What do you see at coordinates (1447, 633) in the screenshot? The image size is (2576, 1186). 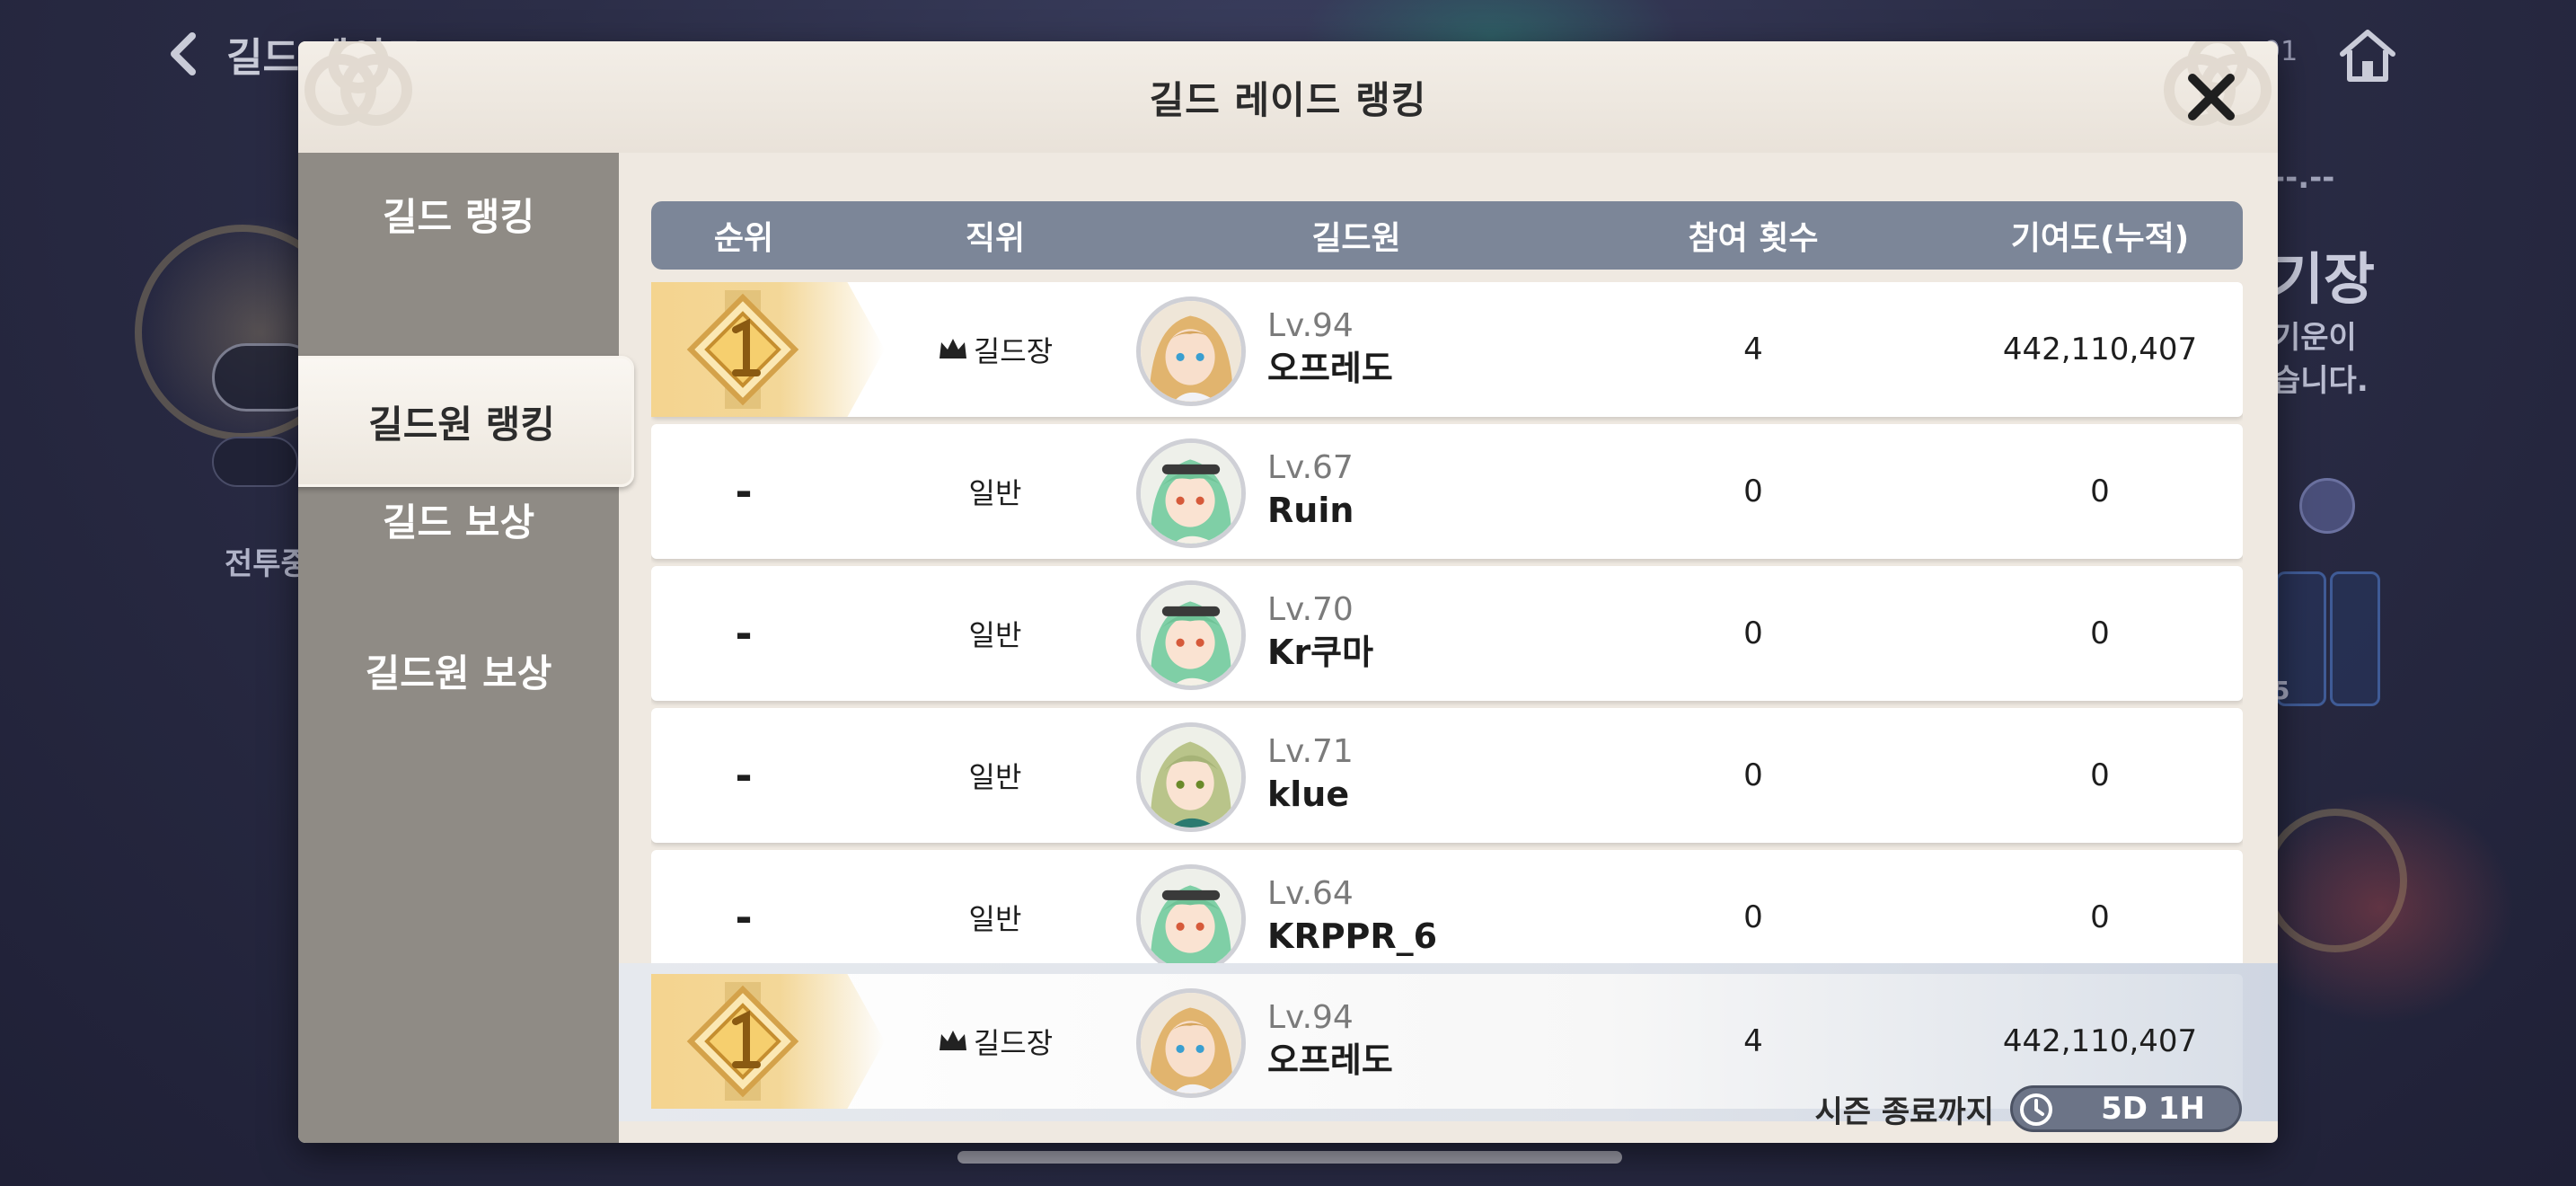 I see `table-row: - 일반 Lv.70 Kr쿠마 0 0` at bounding box center [1447, 633].